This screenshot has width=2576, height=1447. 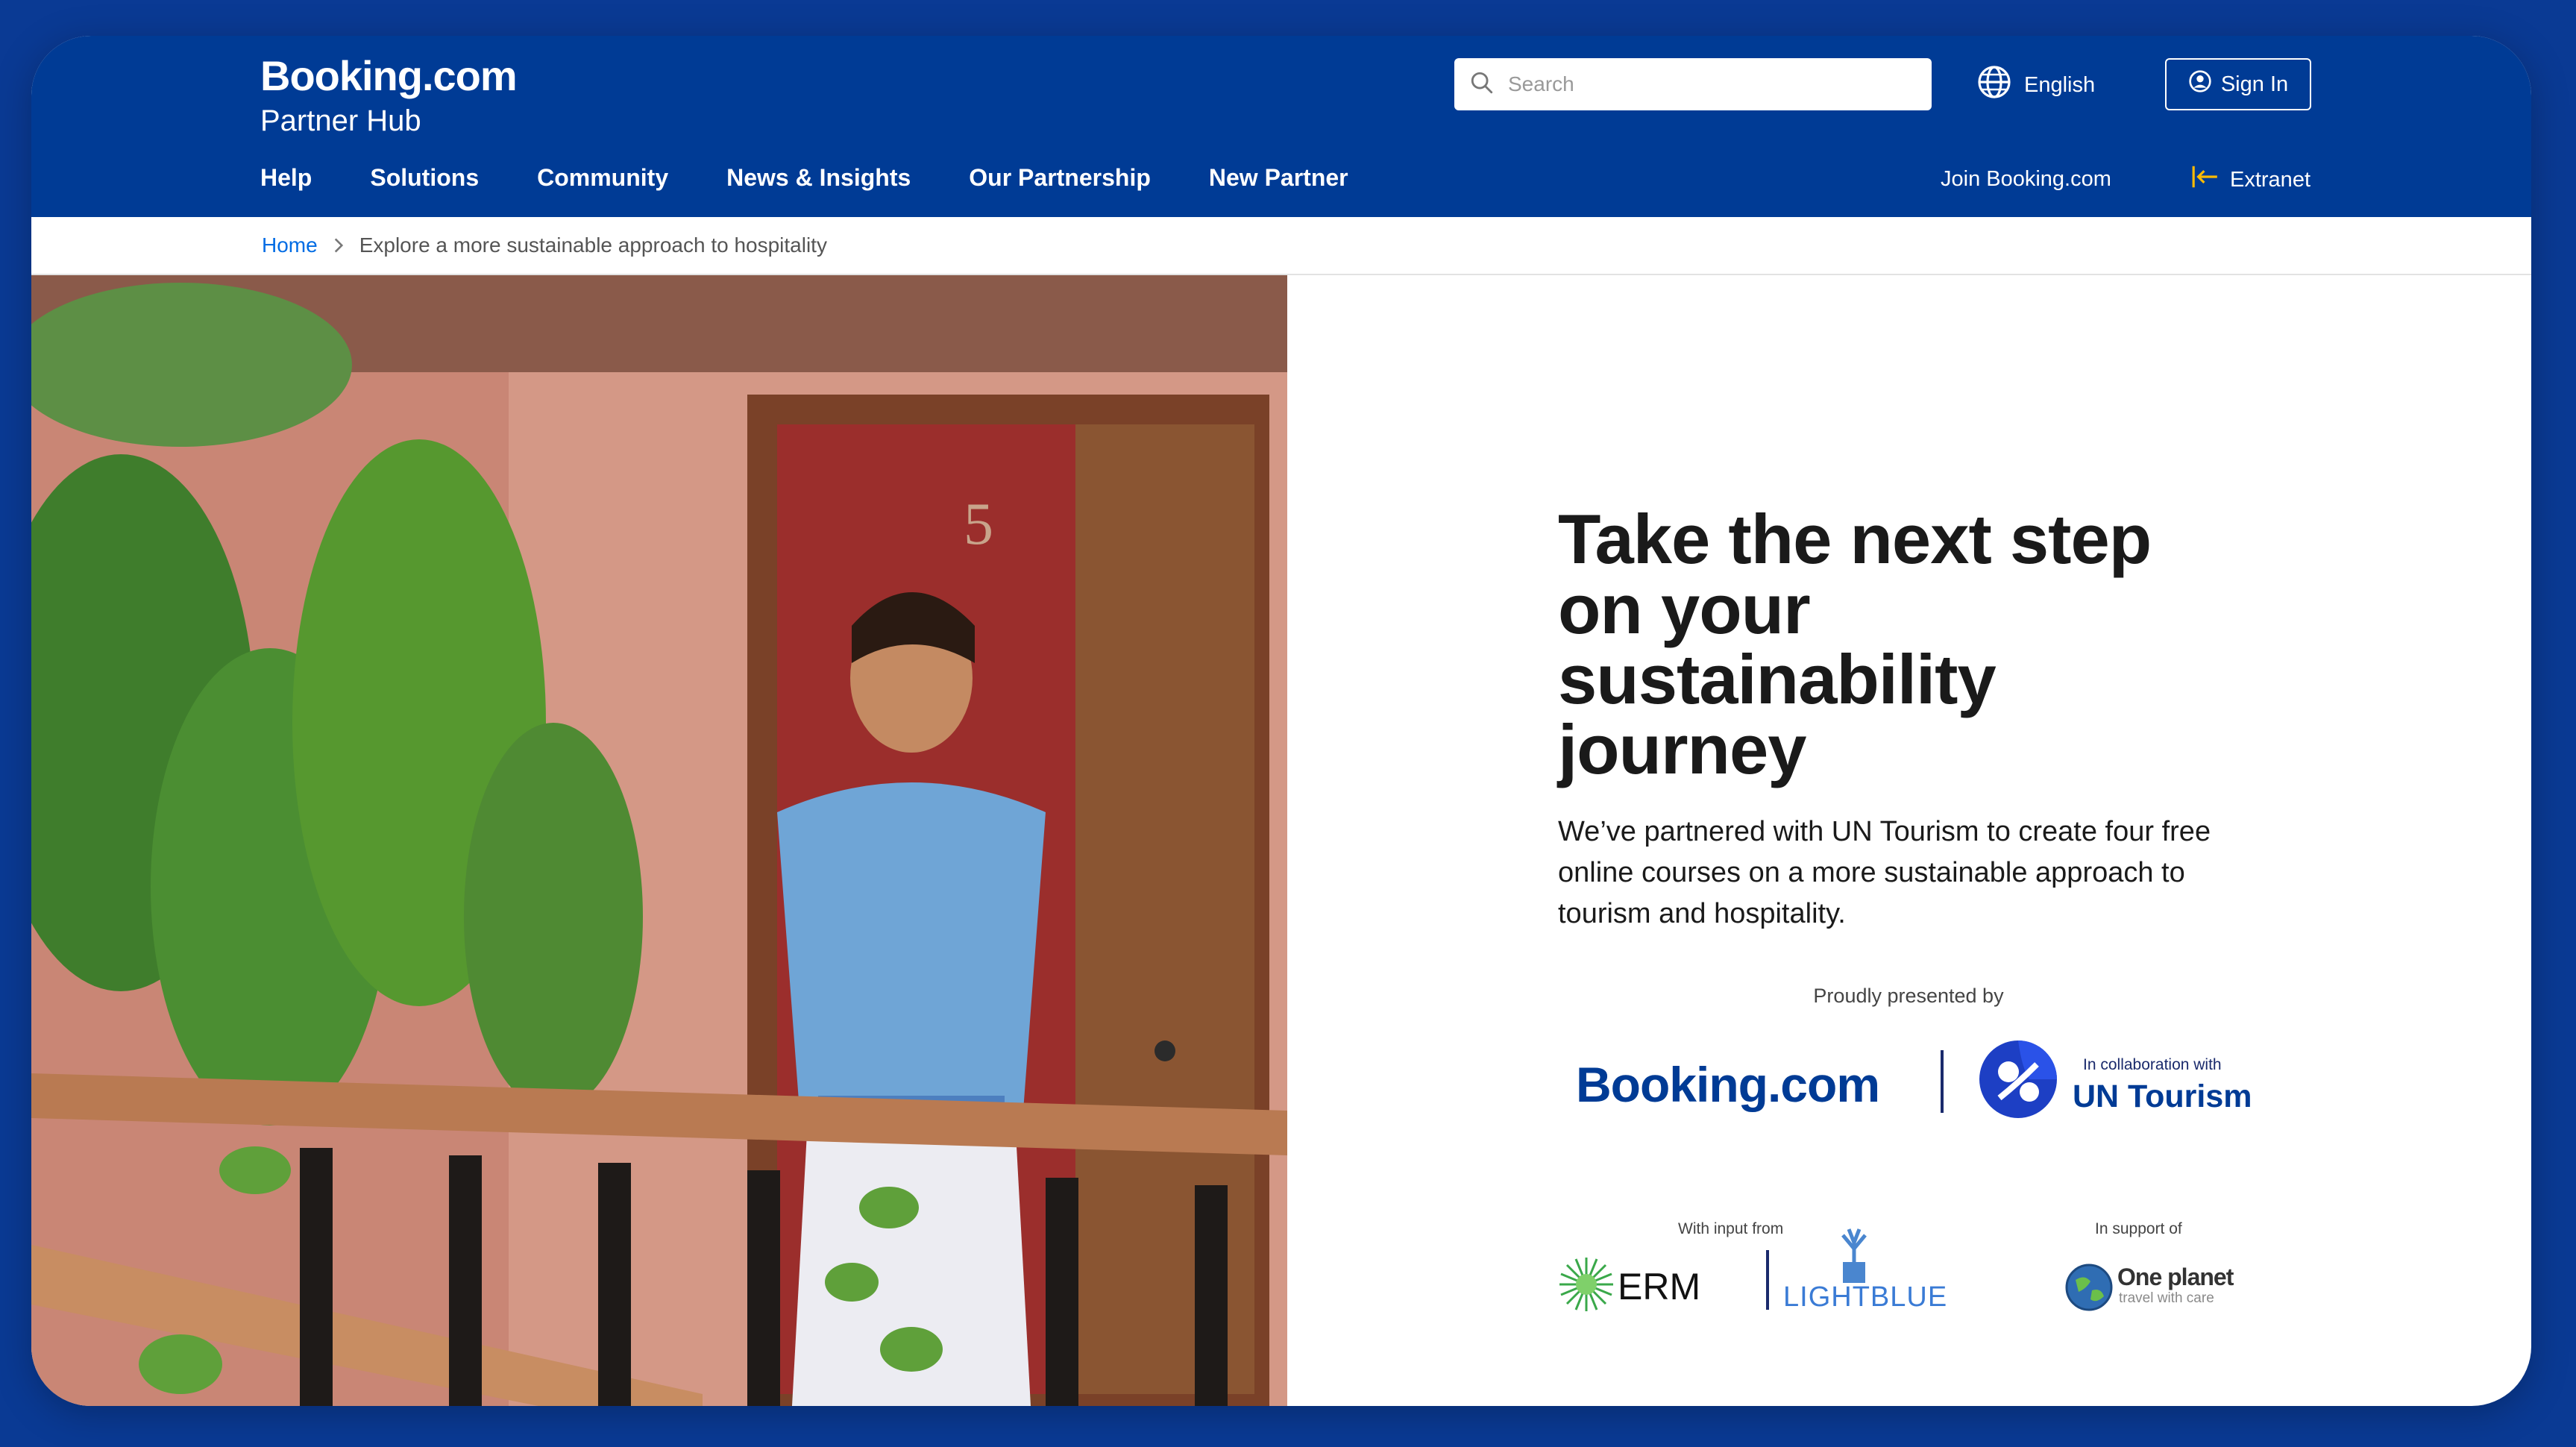 What do you see at coordinates (339, 245) in the screenshot?
I see `chevron-right-icon` at bounding box center [339, 245].